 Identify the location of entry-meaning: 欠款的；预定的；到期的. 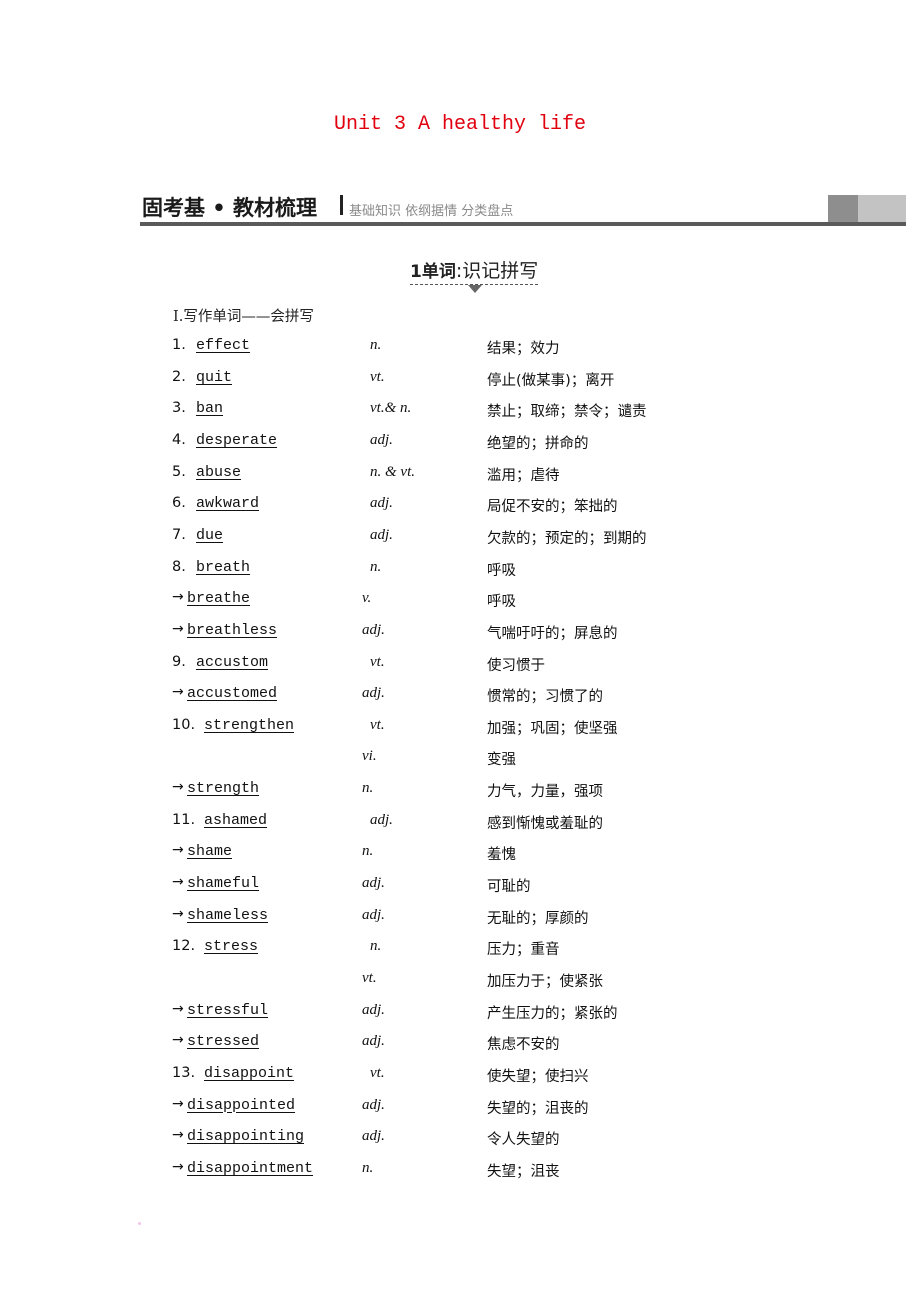
(567, 538).